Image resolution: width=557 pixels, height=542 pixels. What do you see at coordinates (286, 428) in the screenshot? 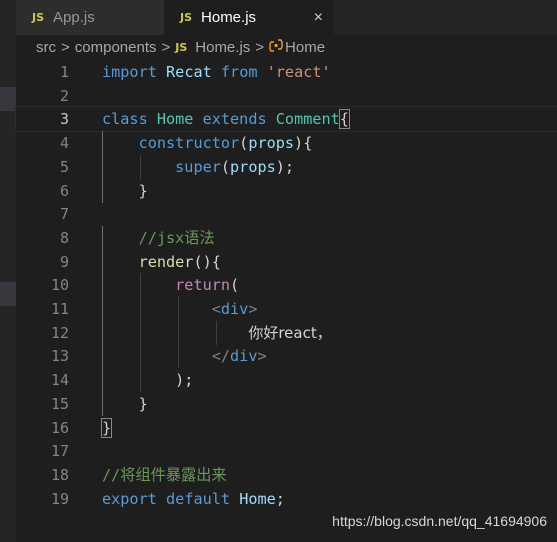
I see `code-line: 16}` at bounding box center [286, 428].